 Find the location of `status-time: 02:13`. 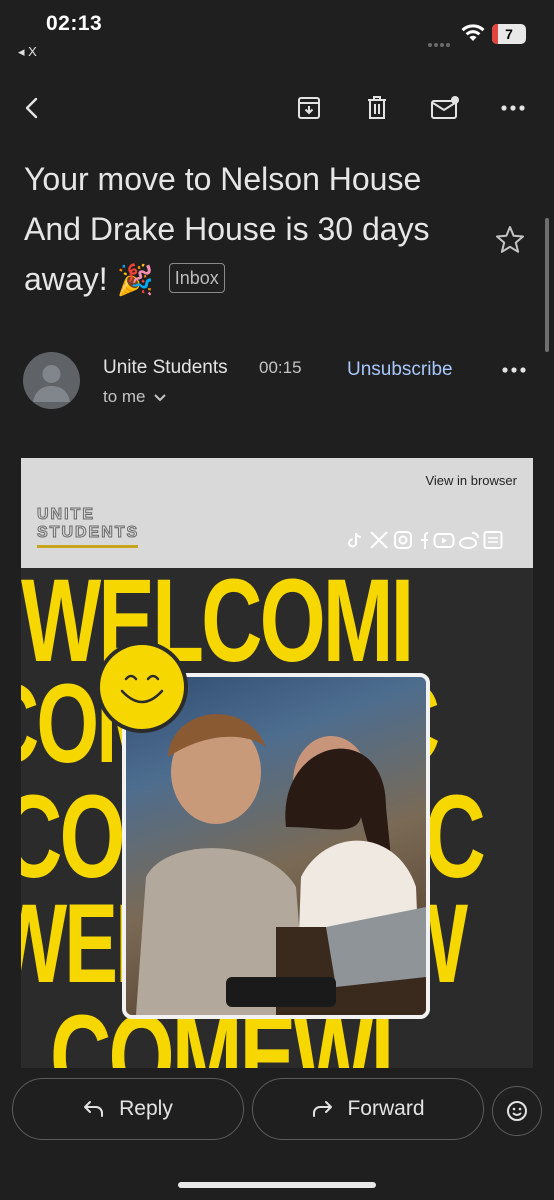

status-time: 02:13 is located at coordinates (74, 23).